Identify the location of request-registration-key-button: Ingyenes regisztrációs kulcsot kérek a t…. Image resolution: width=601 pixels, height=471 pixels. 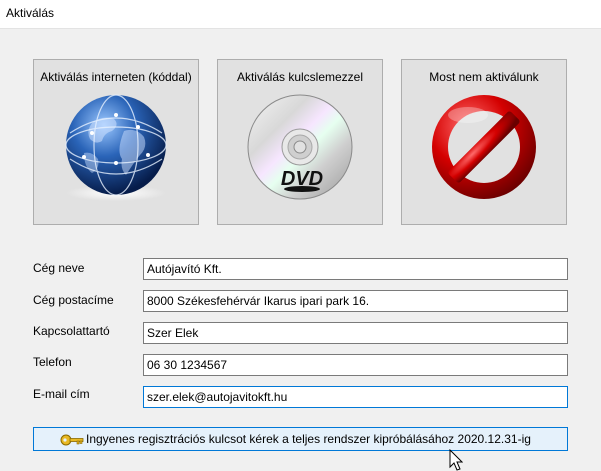
(300, 439).